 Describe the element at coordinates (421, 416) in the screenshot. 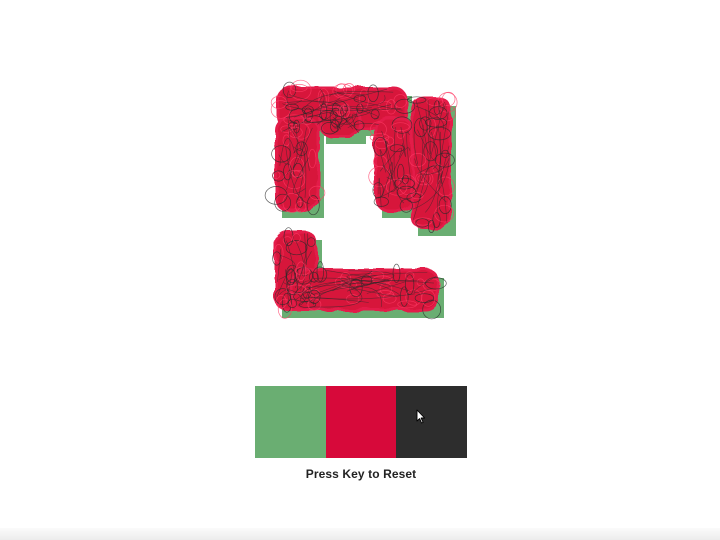

I see `arrow-cursor-icon` at that location.